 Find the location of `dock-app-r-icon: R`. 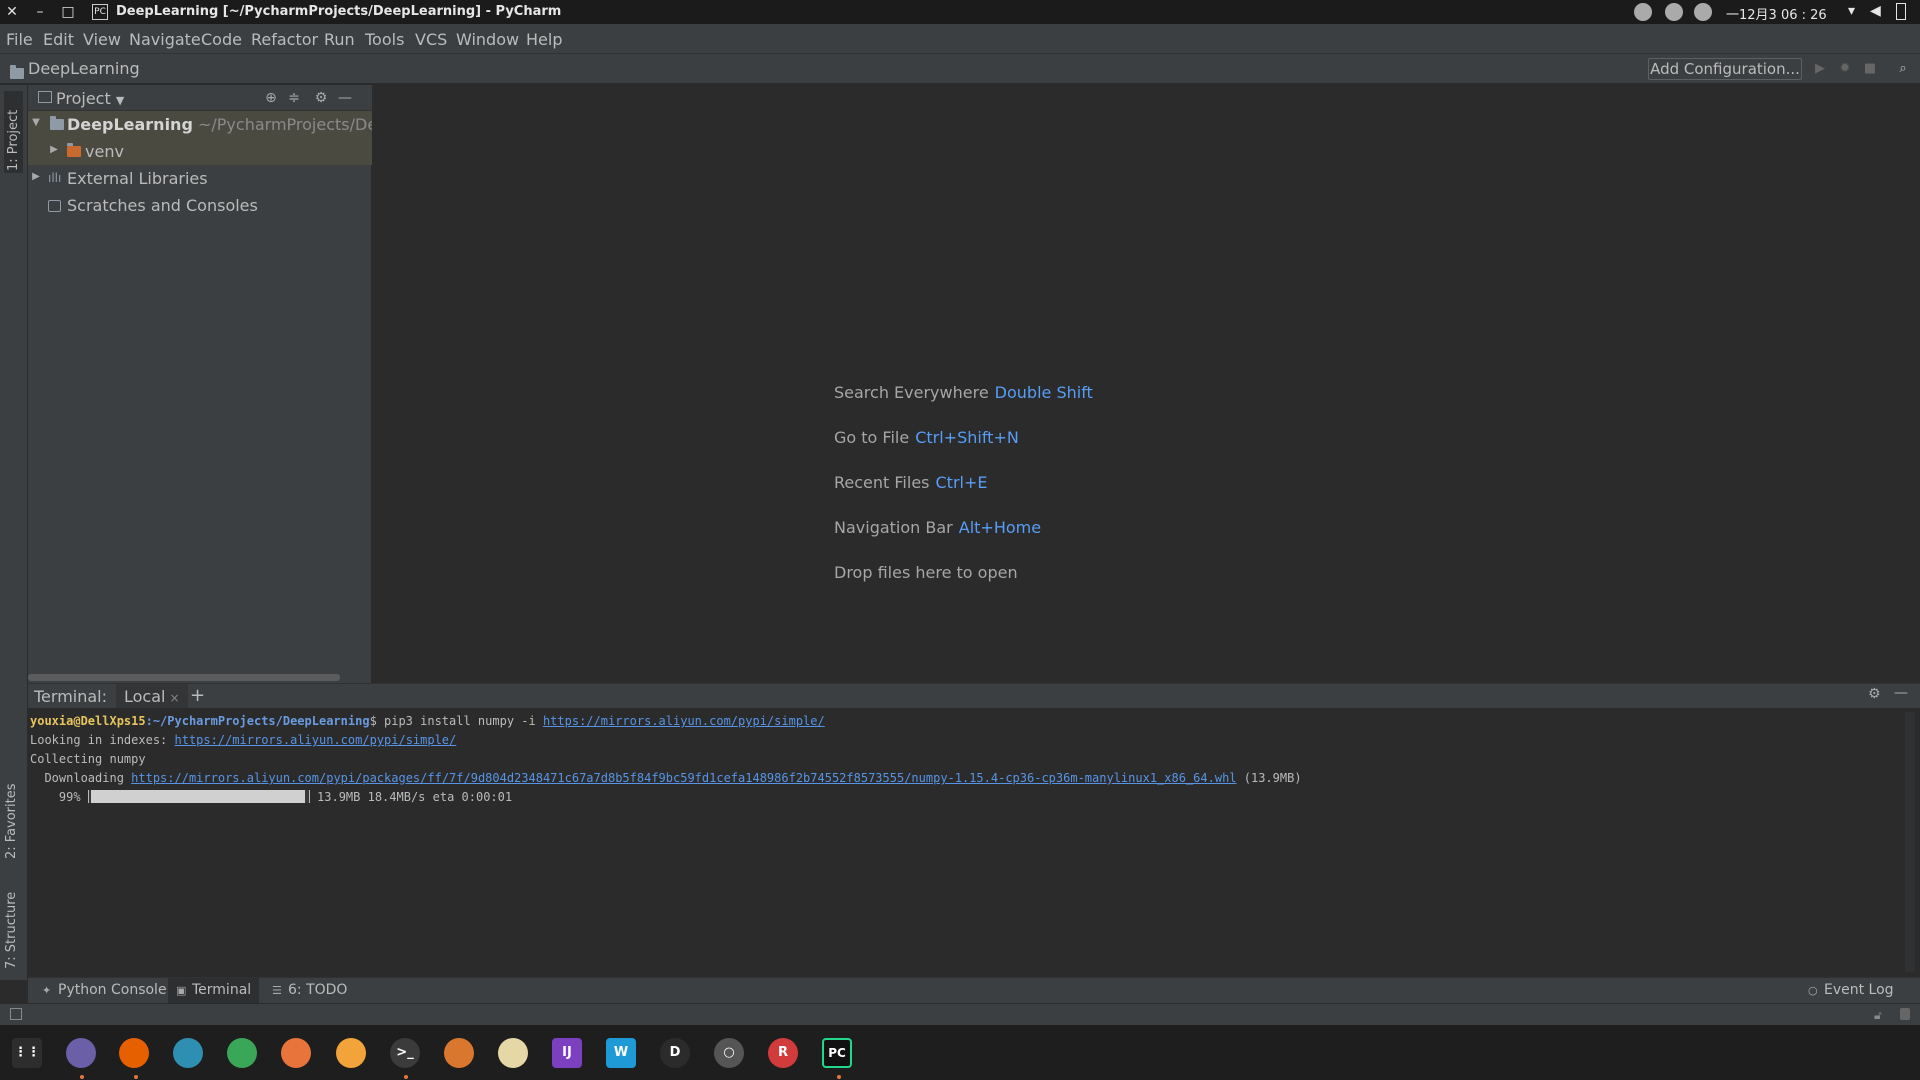

dock-app-r-icon: R is located at coordinates (783, 1053).